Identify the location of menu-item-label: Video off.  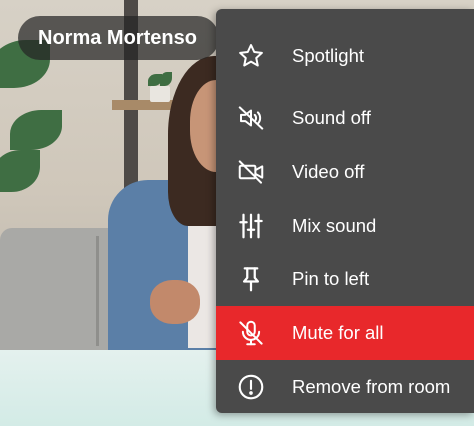
(328, 171).